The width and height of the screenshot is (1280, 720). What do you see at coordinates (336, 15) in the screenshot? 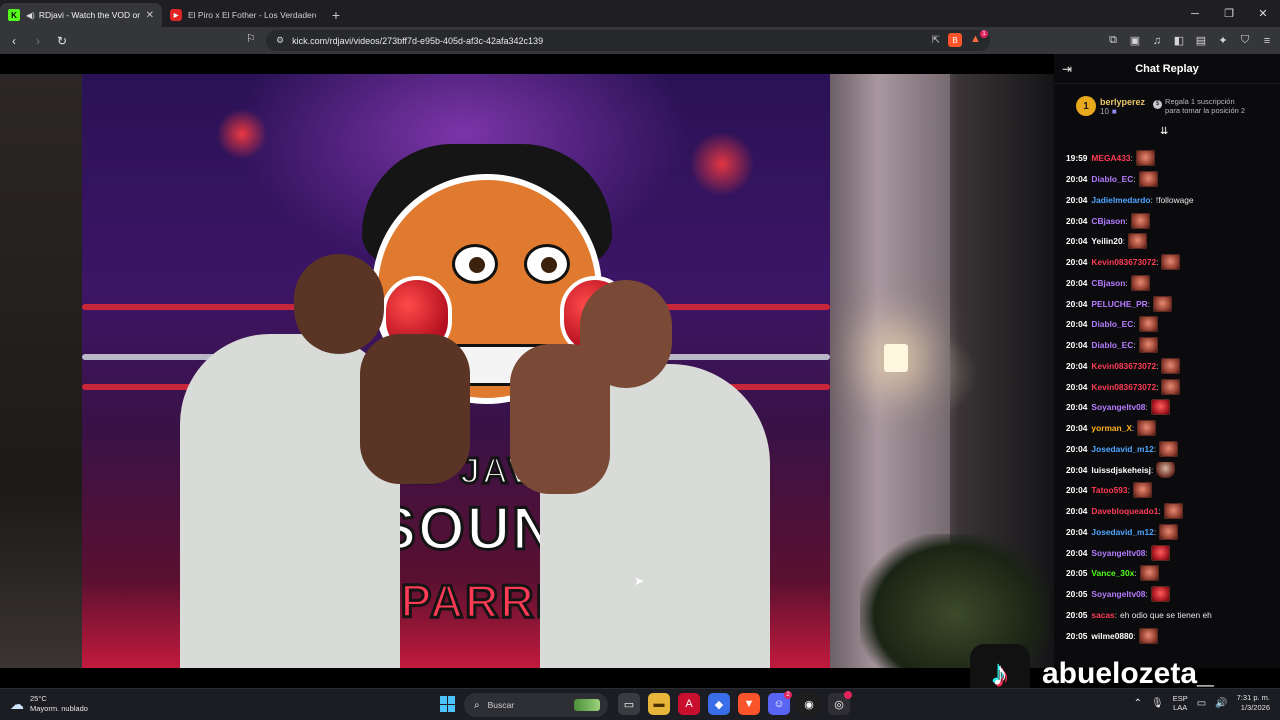
I see `new-tab-button: +` at bounding box center [336, 15].